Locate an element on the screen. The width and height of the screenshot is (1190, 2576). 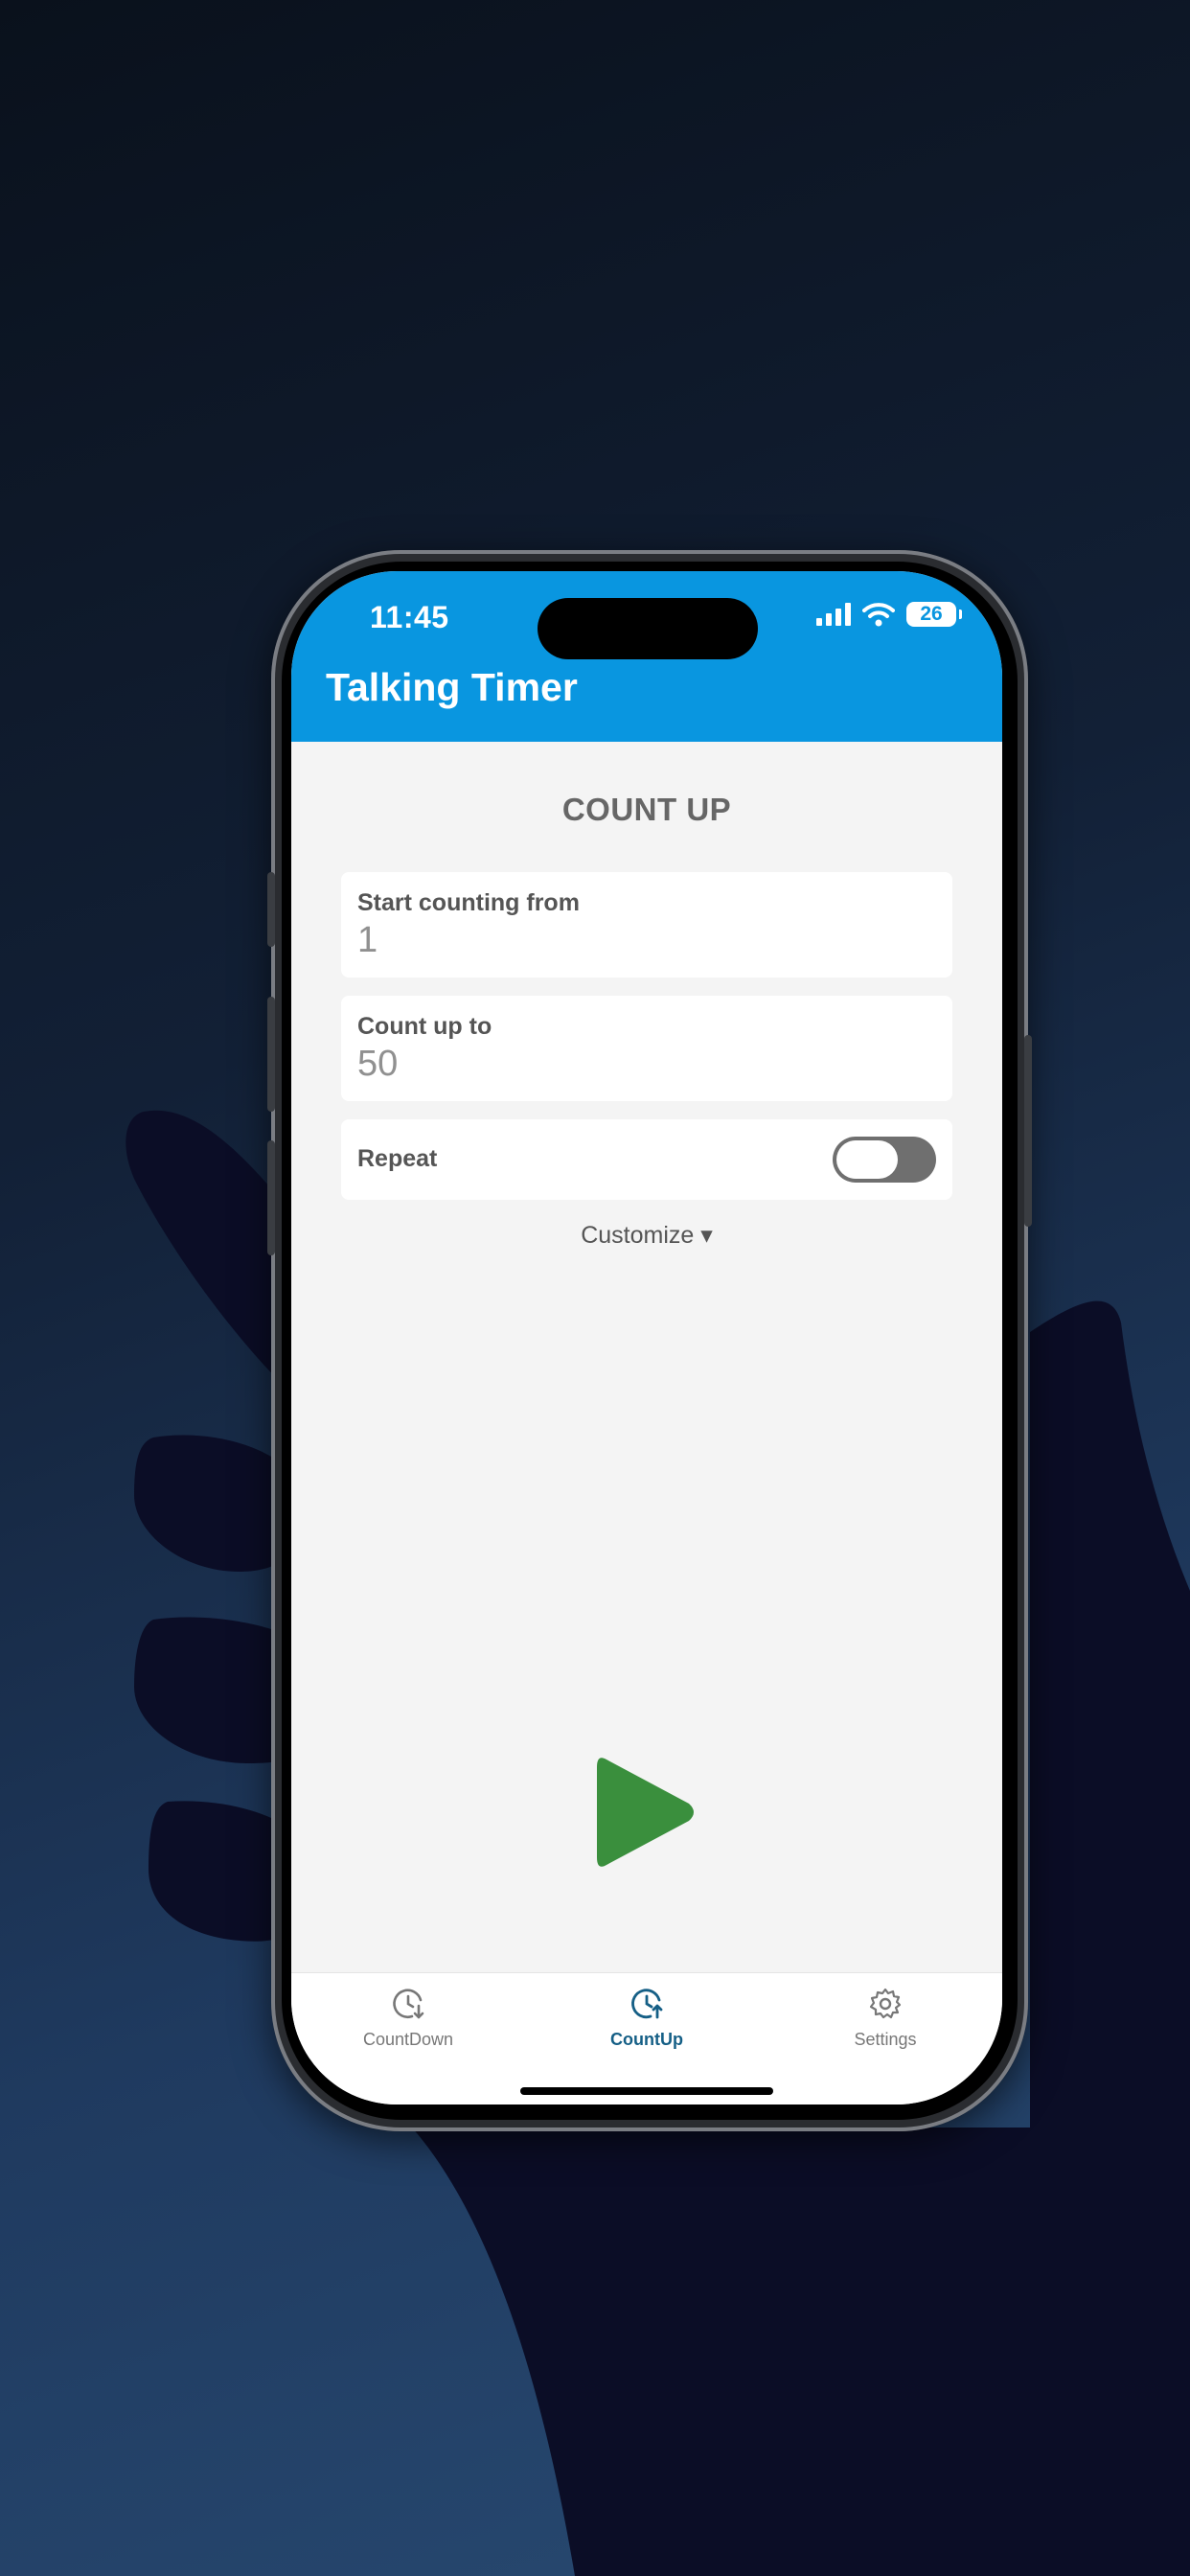
home-indicator is located at coordinates (647, 2091).